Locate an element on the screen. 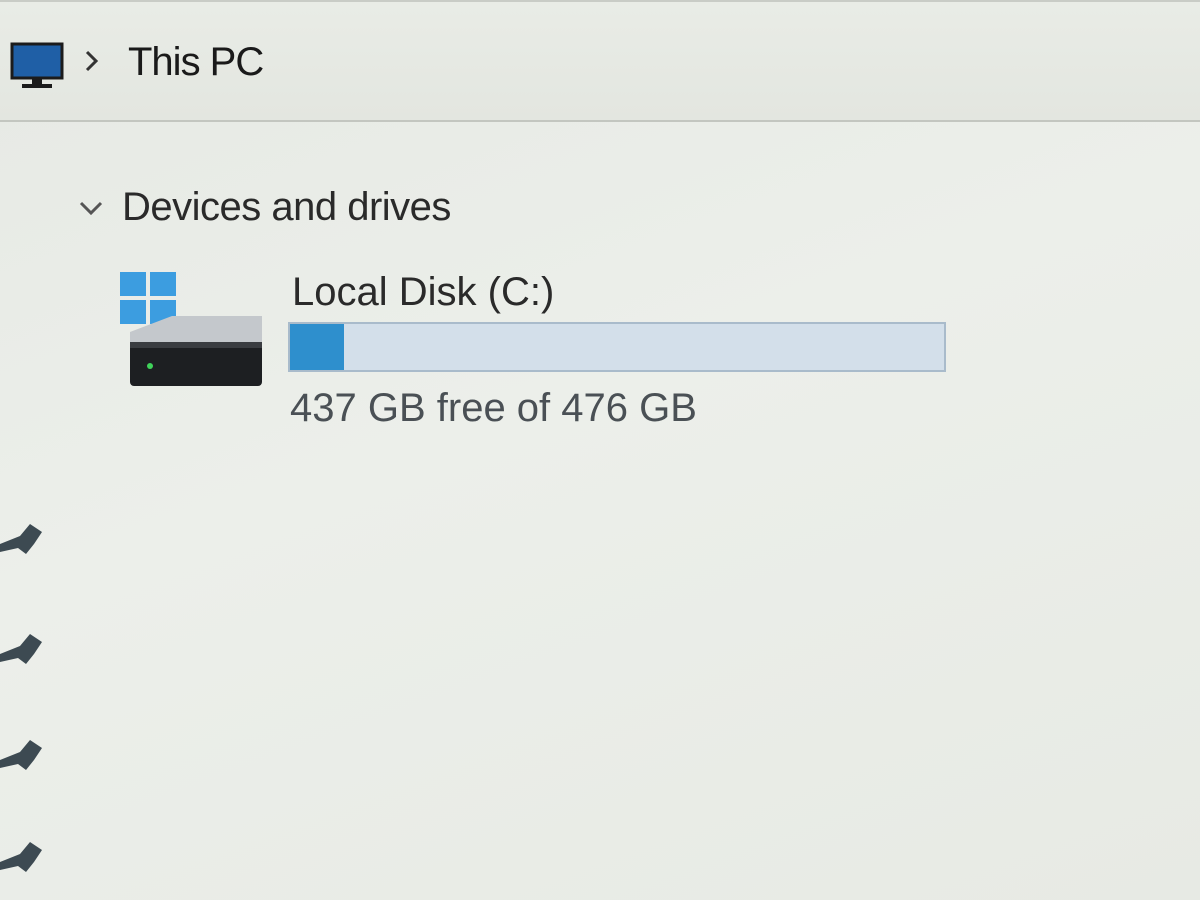  drive-free-space: 437 GB free of 476 GB is located at coordinates (493, 408).